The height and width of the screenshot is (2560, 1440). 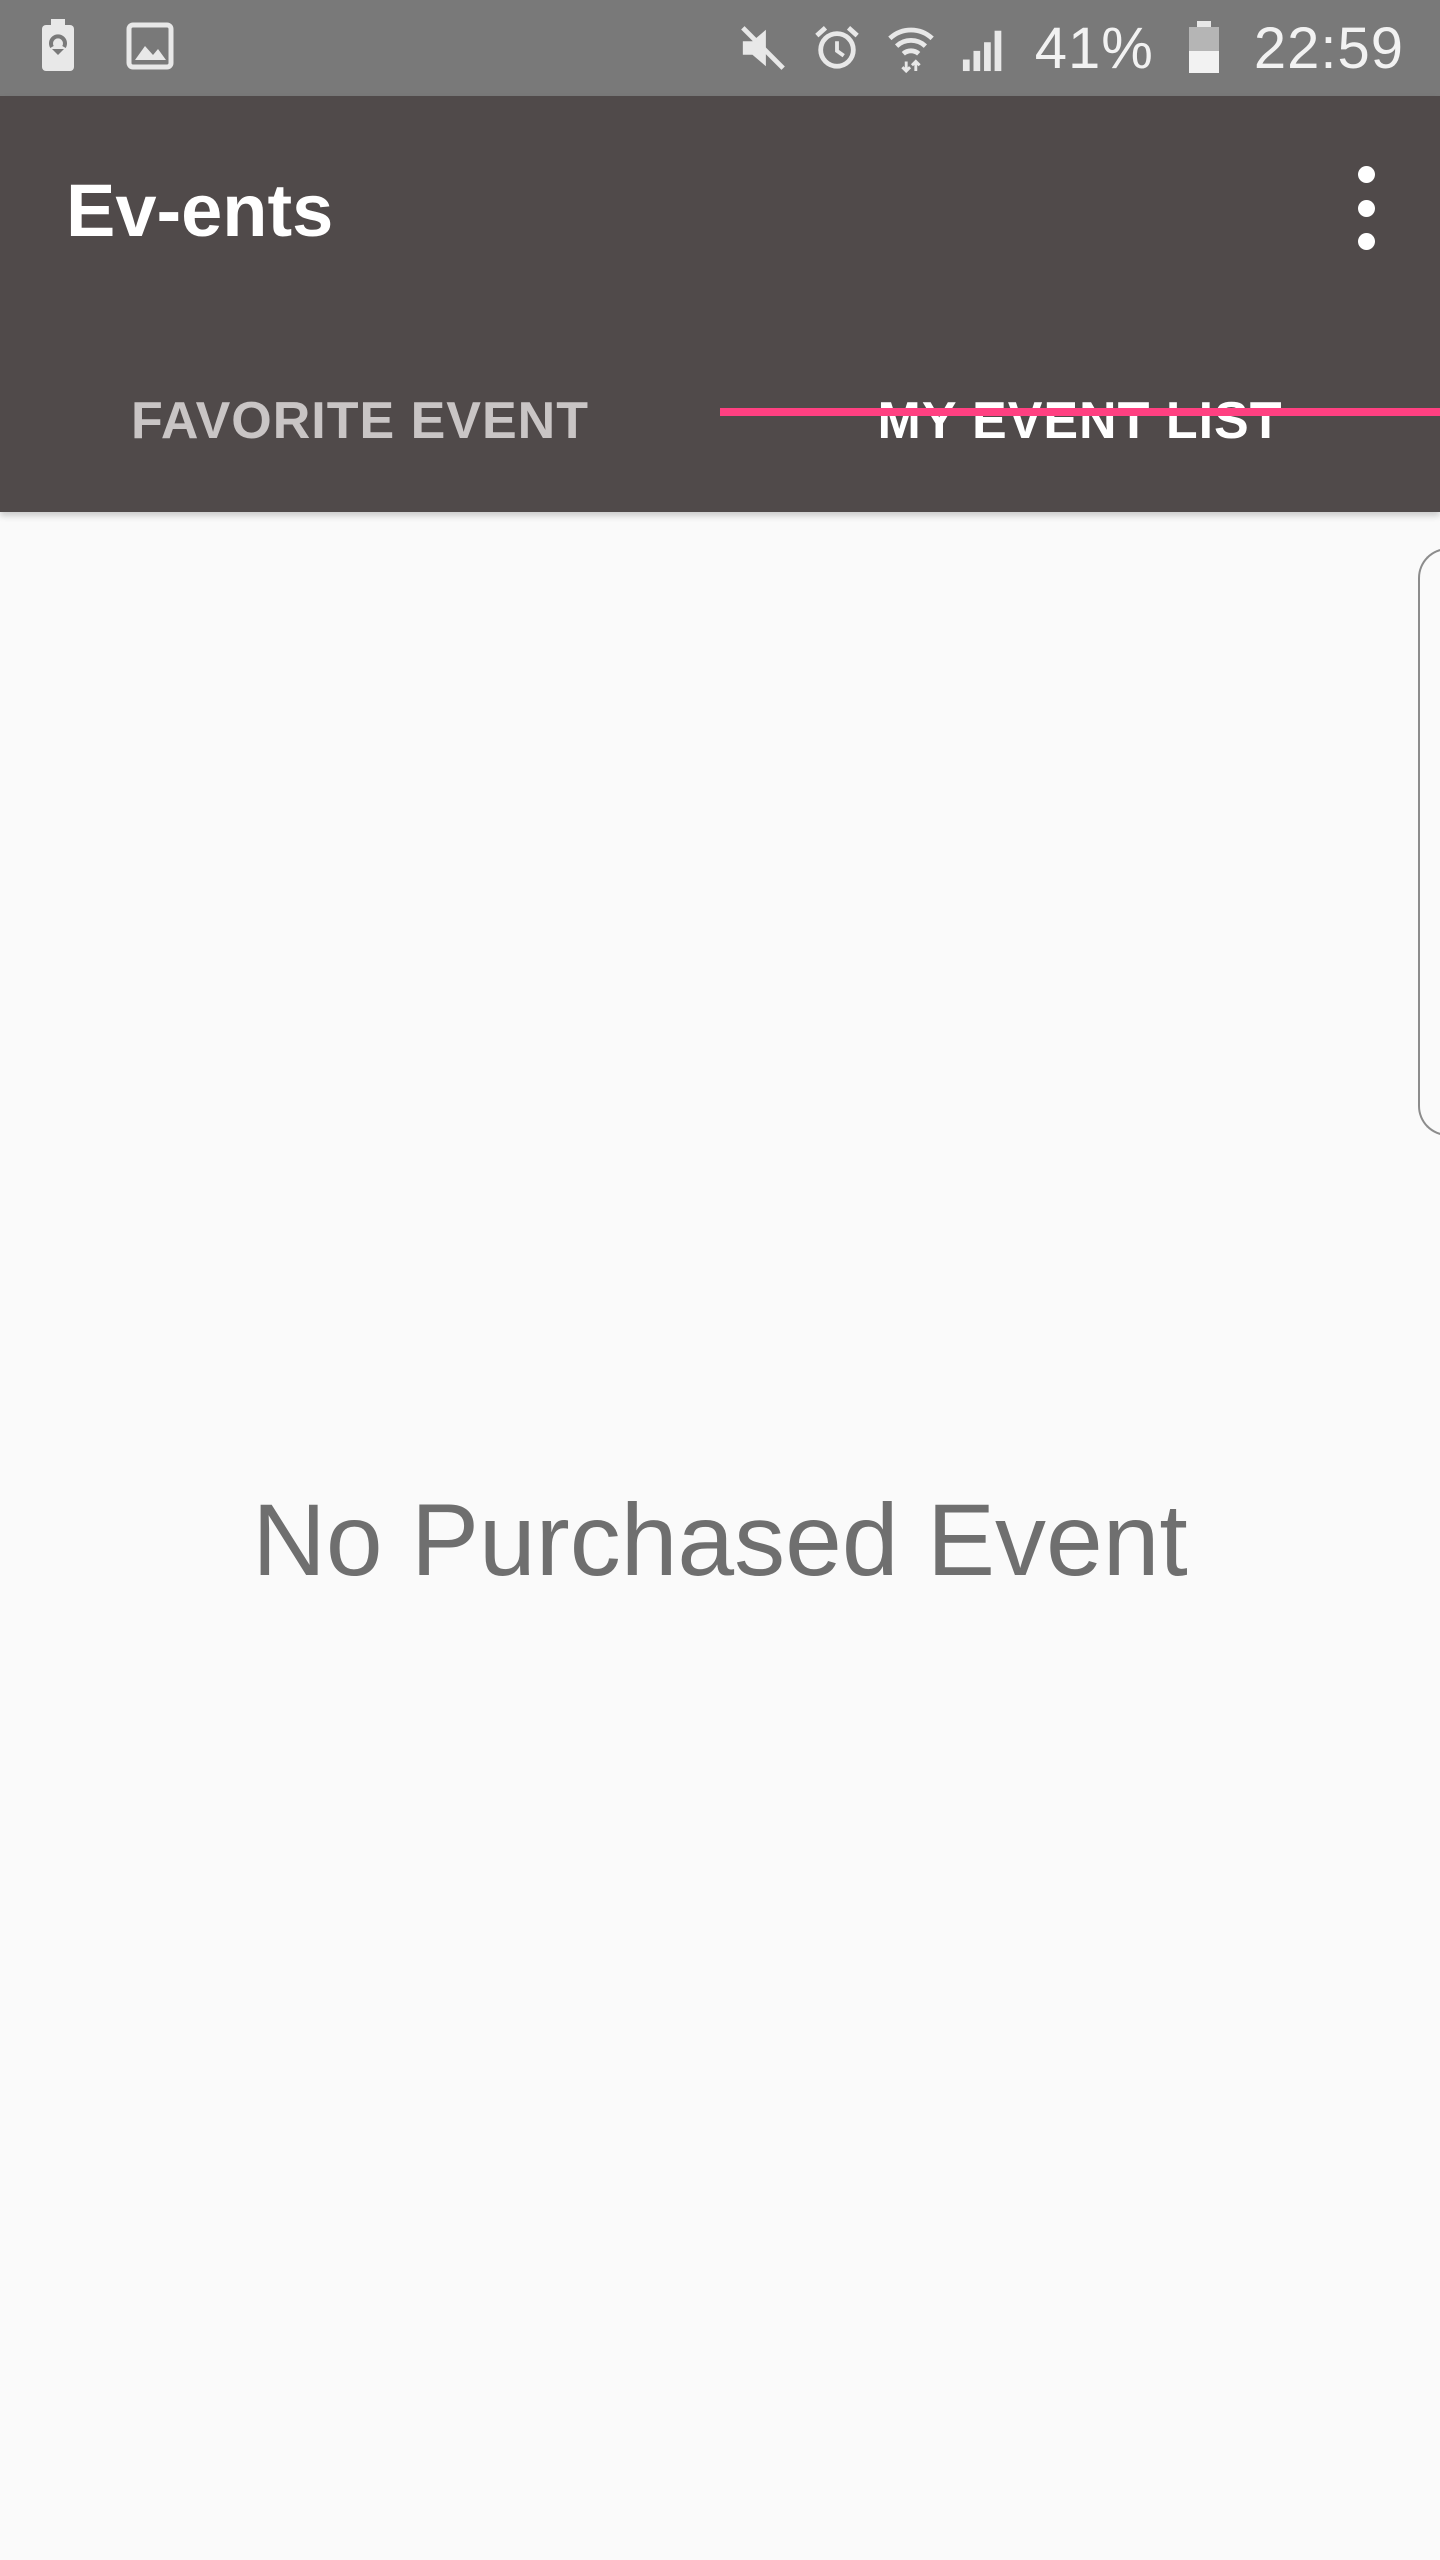 What do you see at coordinates (720, 1540) in the screenshot?
I see `empty-state-message: No Purchased Event` at bounding box center [720, 1540].